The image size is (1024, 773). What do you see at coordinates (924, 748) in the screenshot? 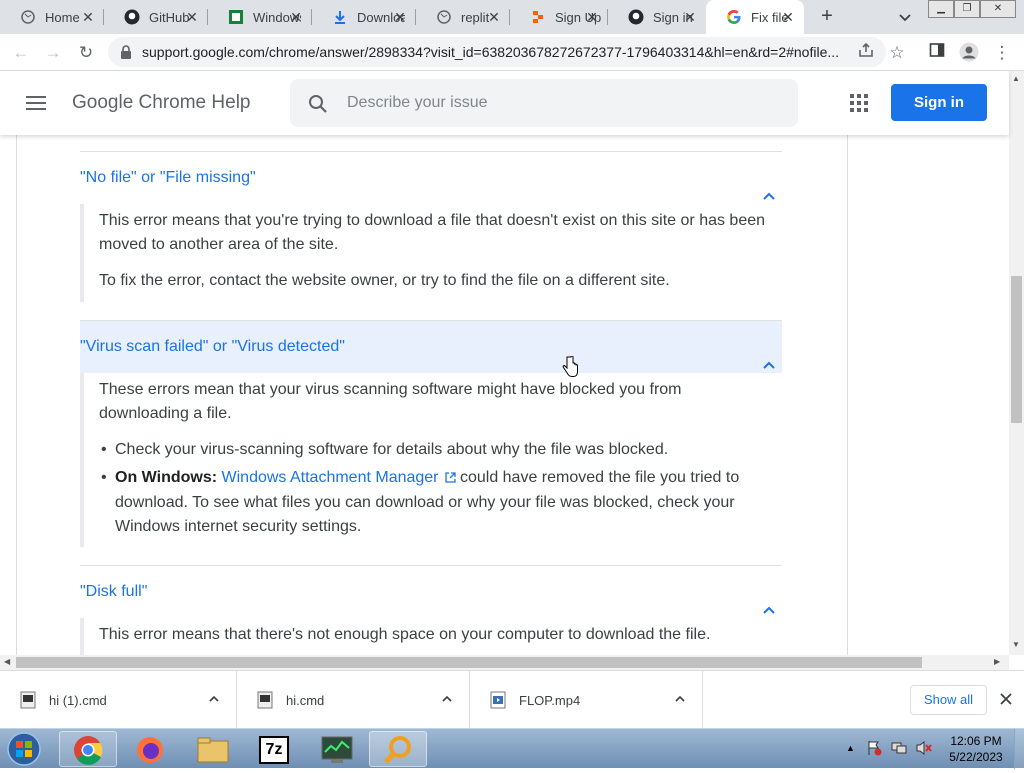
I see `volume-muted-icon` at bounding box center [924, 748].